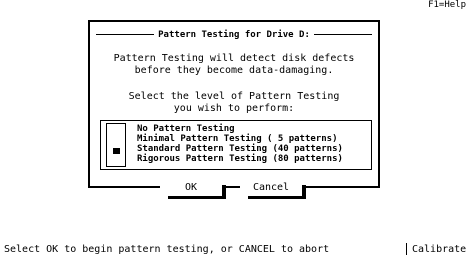  Describe the element at coordinates (304, 192) in the screenshot. I see `cancel-button-shadow-side` at that location.